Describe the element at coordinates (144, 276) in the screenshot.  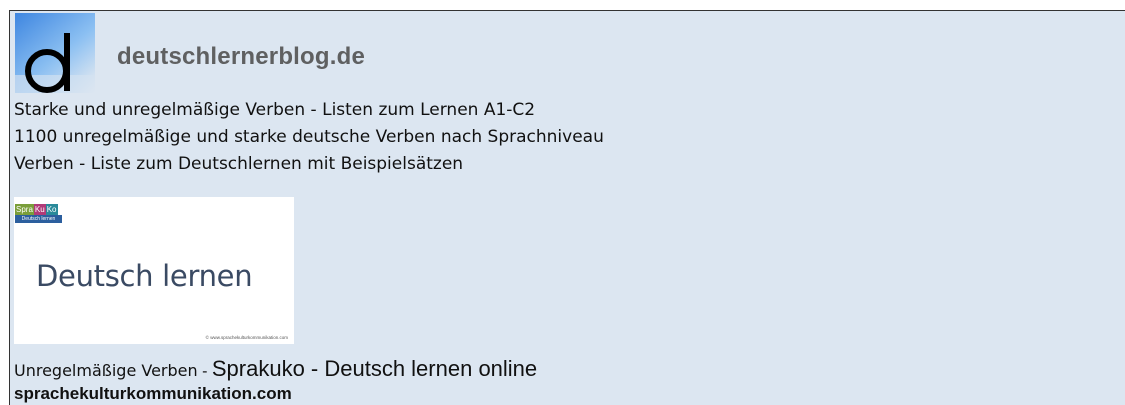
I see `thumbnail-title: Deutsch lernen` at that location.